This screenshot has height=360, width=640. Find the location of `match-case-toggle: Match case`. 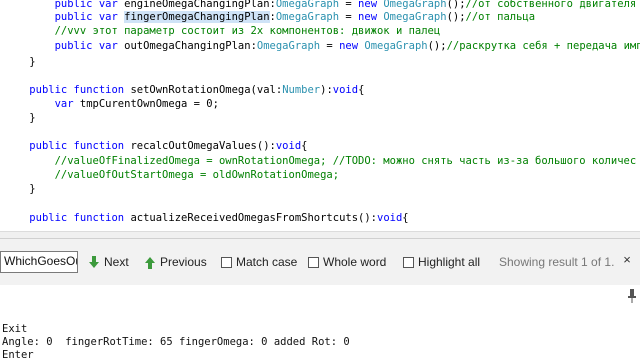

match-case-toggle: Match case is located at coordinates (259, 262).